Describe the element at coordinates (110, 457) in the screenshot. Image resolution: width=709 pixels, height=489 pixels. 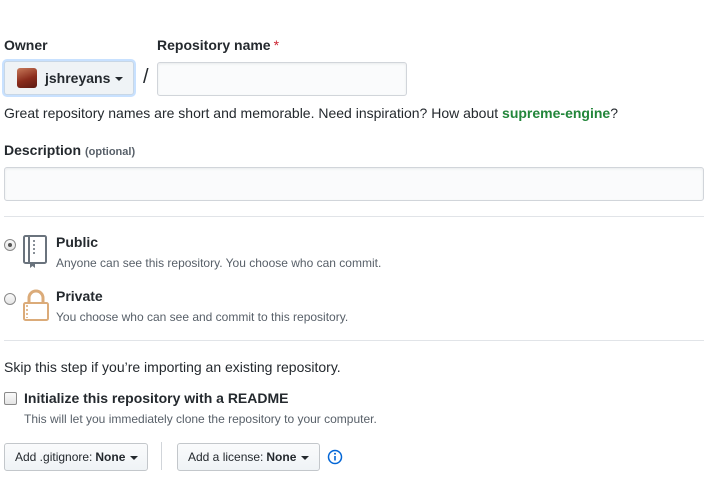
I see `gitignore-value: None` at that location.